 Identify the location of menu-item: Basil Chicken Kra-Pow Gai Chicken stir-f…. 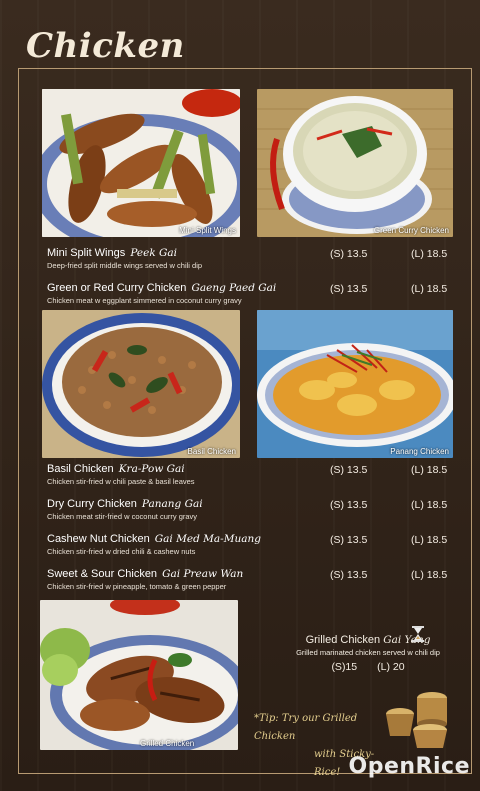
(121, 474).